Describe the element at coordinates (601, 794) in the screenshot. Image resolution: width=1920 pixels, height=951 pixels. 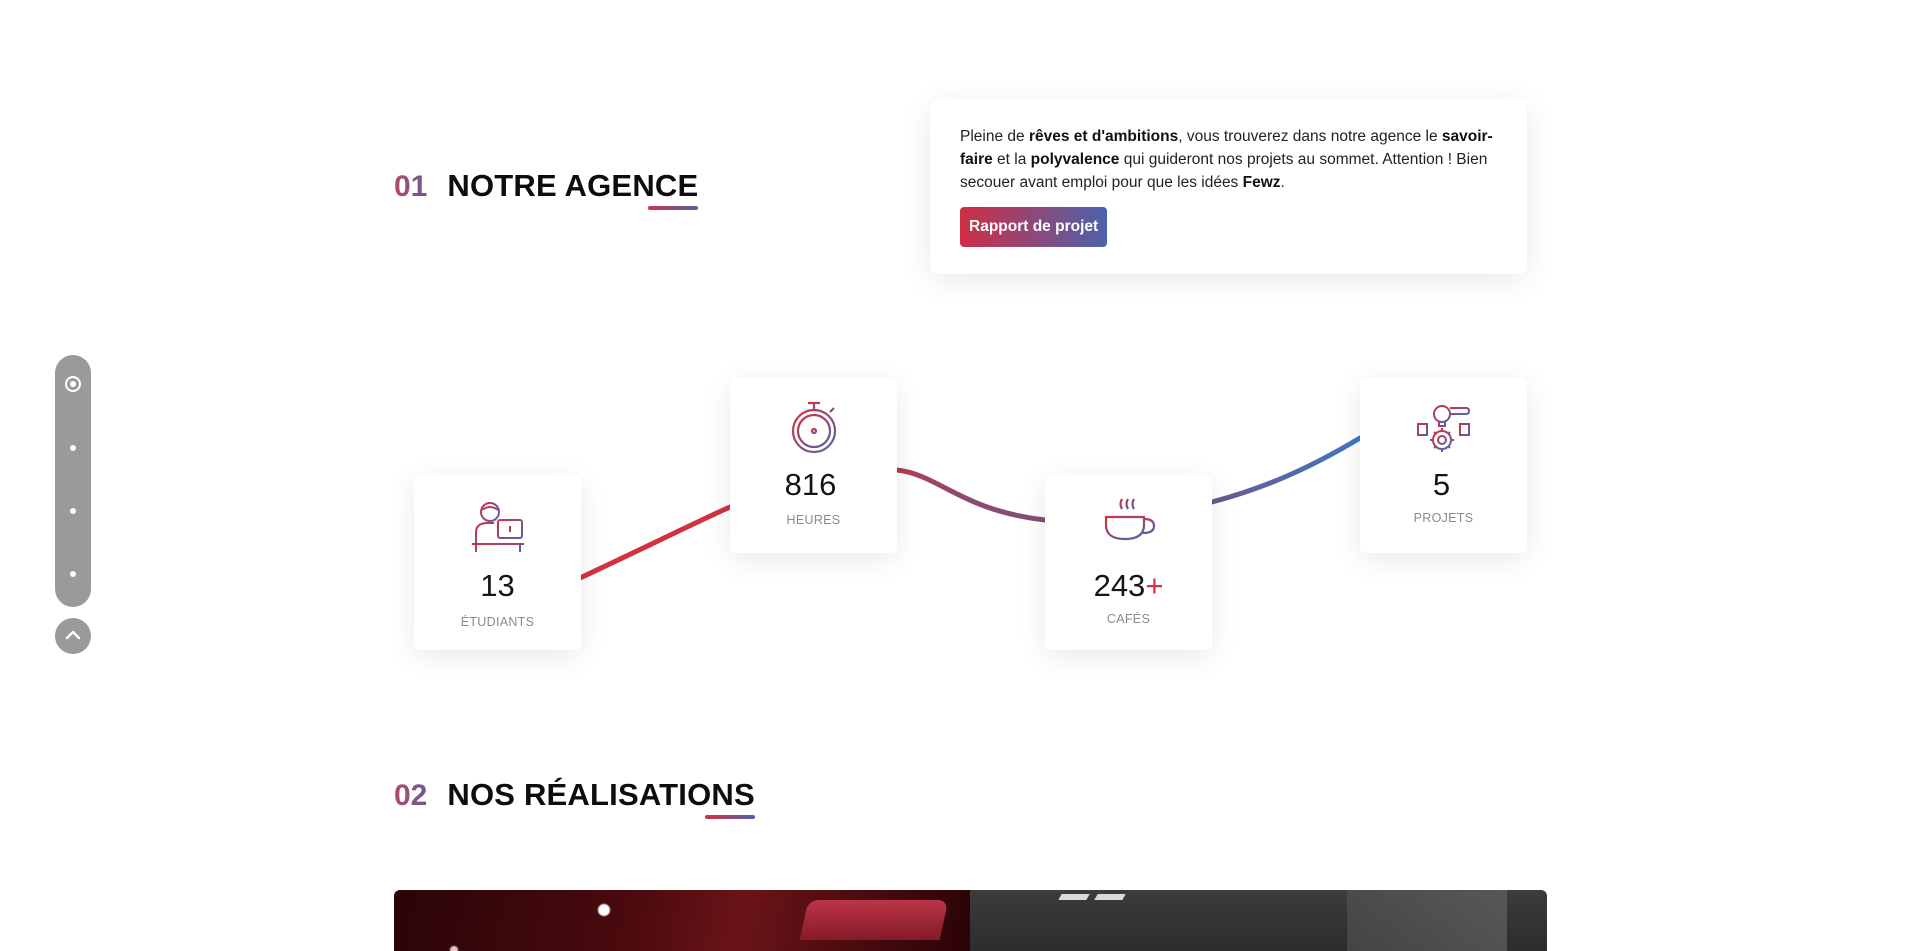
I see `section-2-title-text: NOS RÉALISATIONS` at that location.